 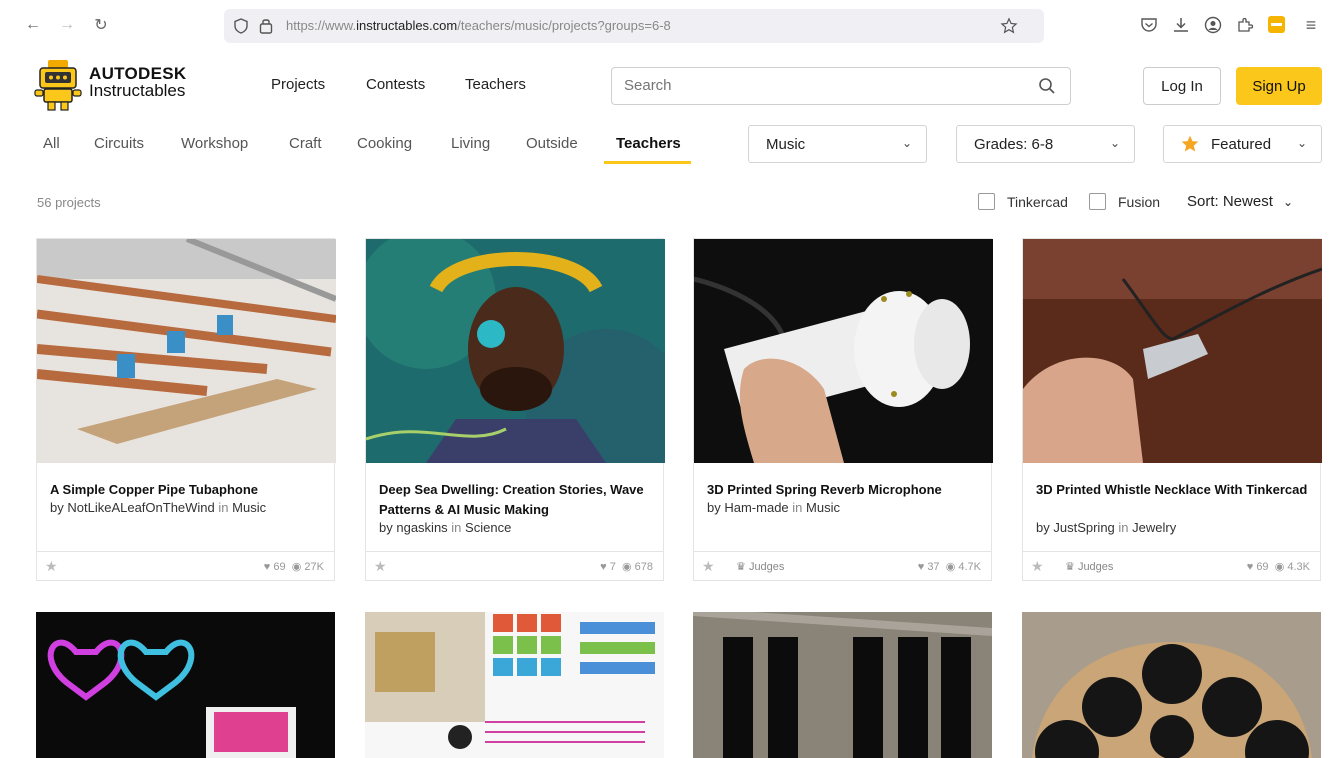 What do you see at coordinates (51, 143) in the screenshot?
I see `category-all: All` at bounding box center [51, 143].